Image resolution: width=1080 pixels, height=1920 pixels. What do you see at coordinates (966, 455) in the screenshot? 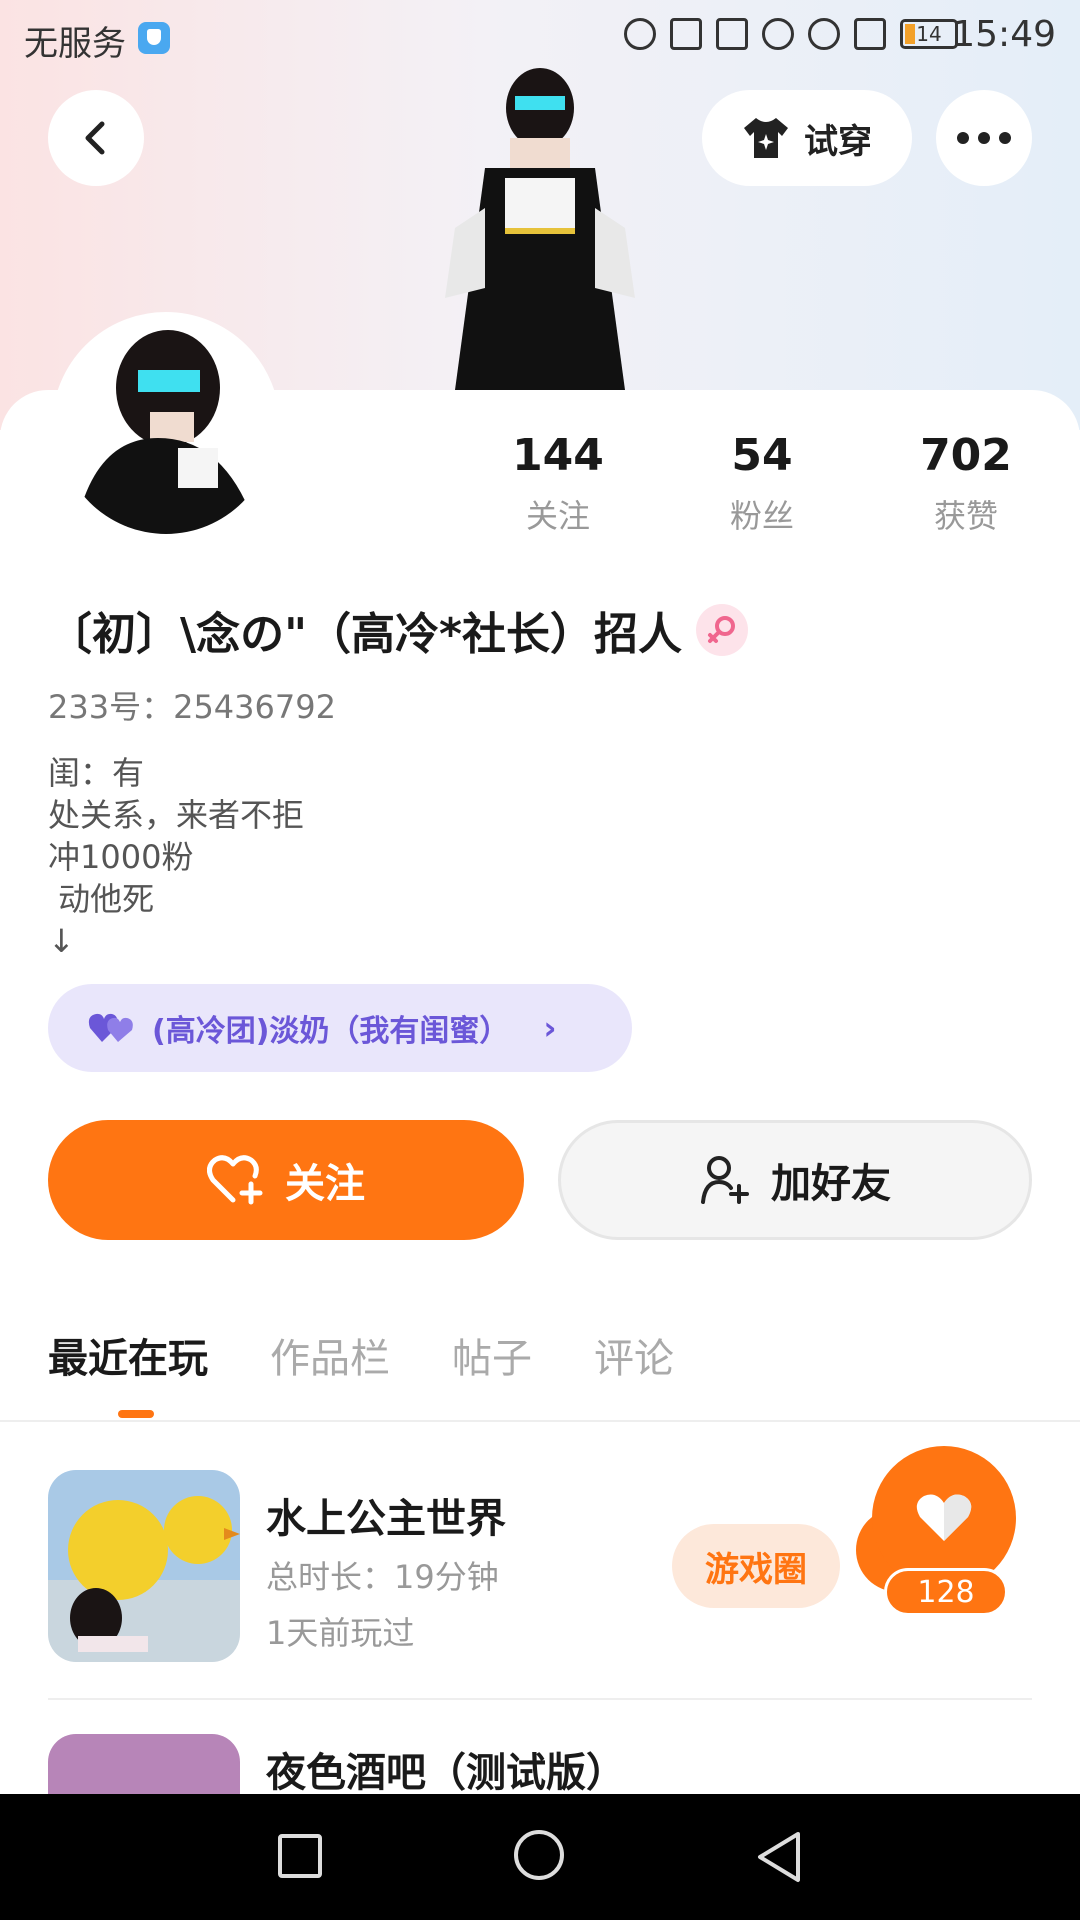
I see `stat-value: 702` at bounding box center [966, 455].